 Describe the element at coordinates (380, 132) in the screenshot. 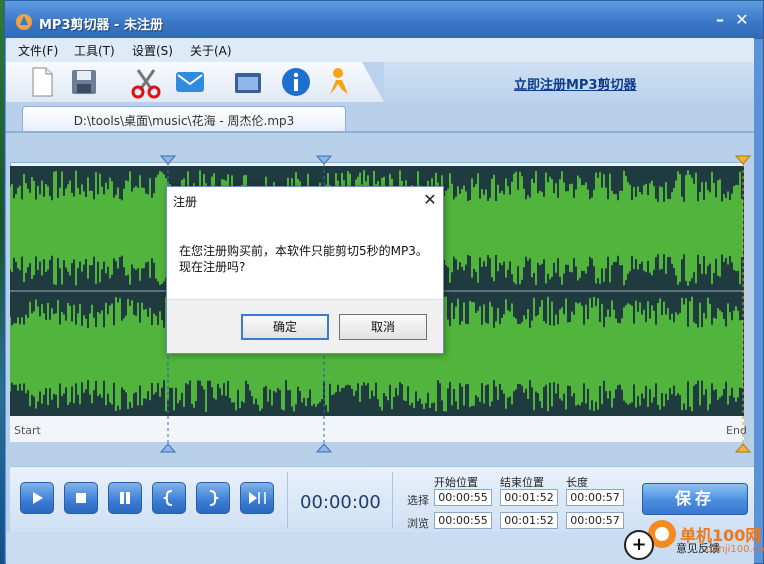

I see `tab-divider` at that location.